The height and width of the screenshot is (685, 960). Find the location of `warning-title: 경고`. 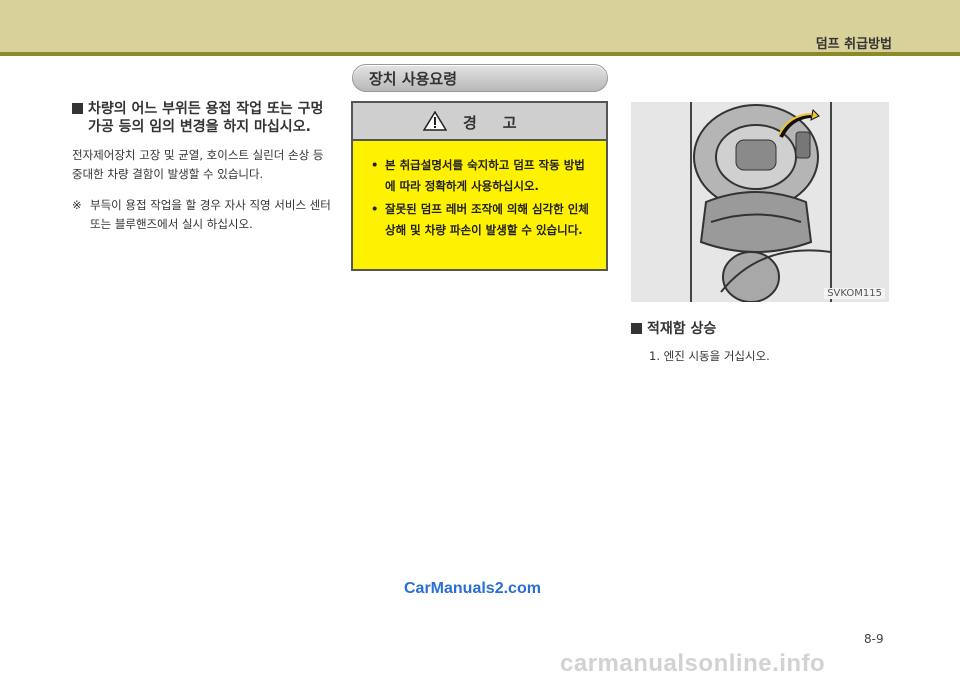

warning-title: 경고 is located at coordinates (503, 123).